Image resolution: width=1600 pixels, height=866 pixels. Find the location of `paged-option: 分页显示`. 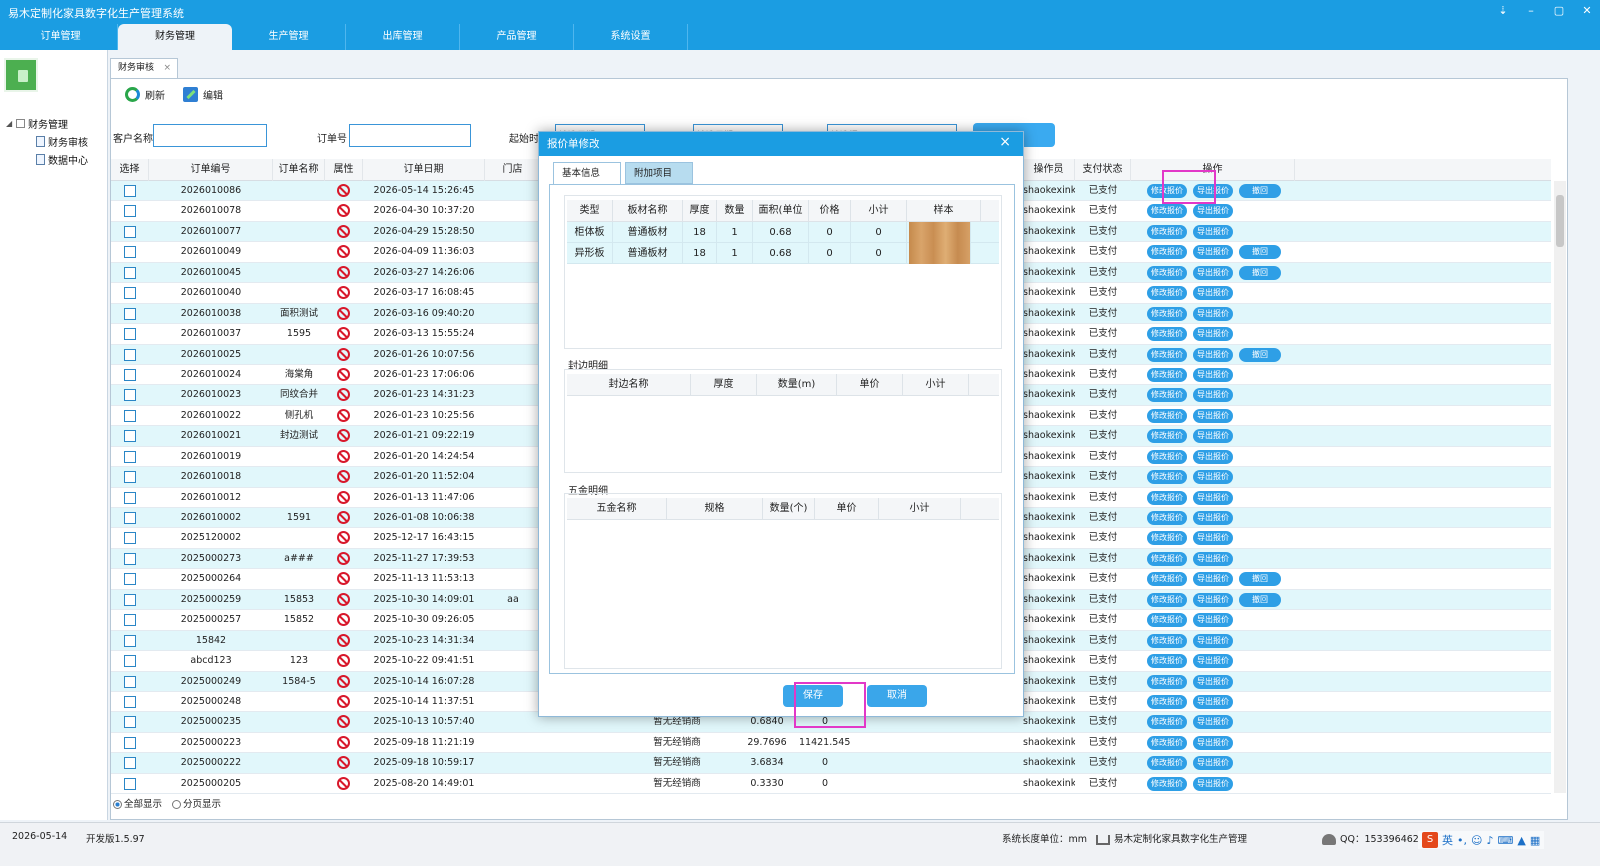

paged-option: 分页显示 is located at coordinates (196, 803).